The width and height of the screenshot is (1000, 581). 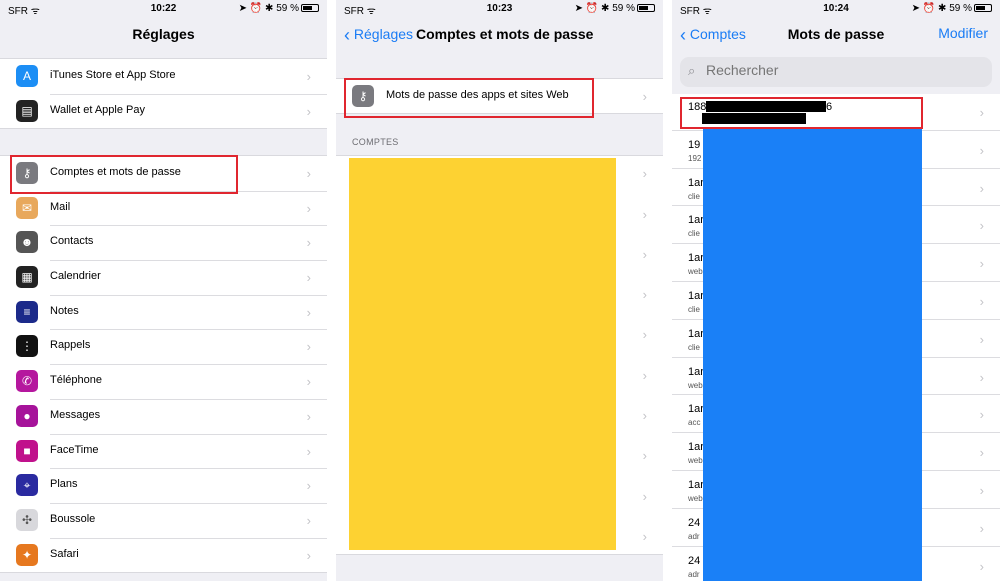 What do you see at coordinates (64, 310) in the screenshot?
I see `settings-item-label: Notes` at bounding box center [64, 310].